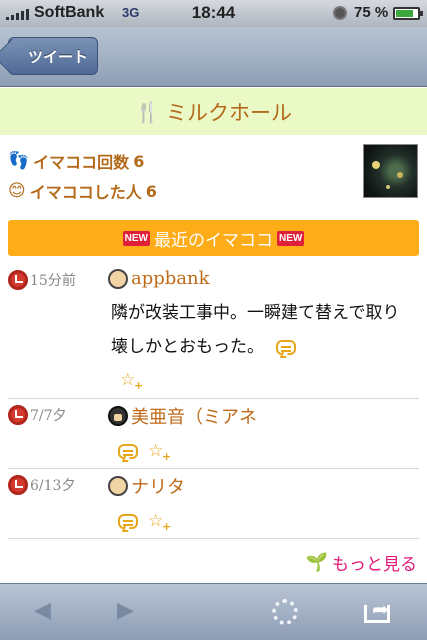  Describe the element at coordinates (371, 12) in the screenshot. I see `battery-percentage: 75 %` at that location.